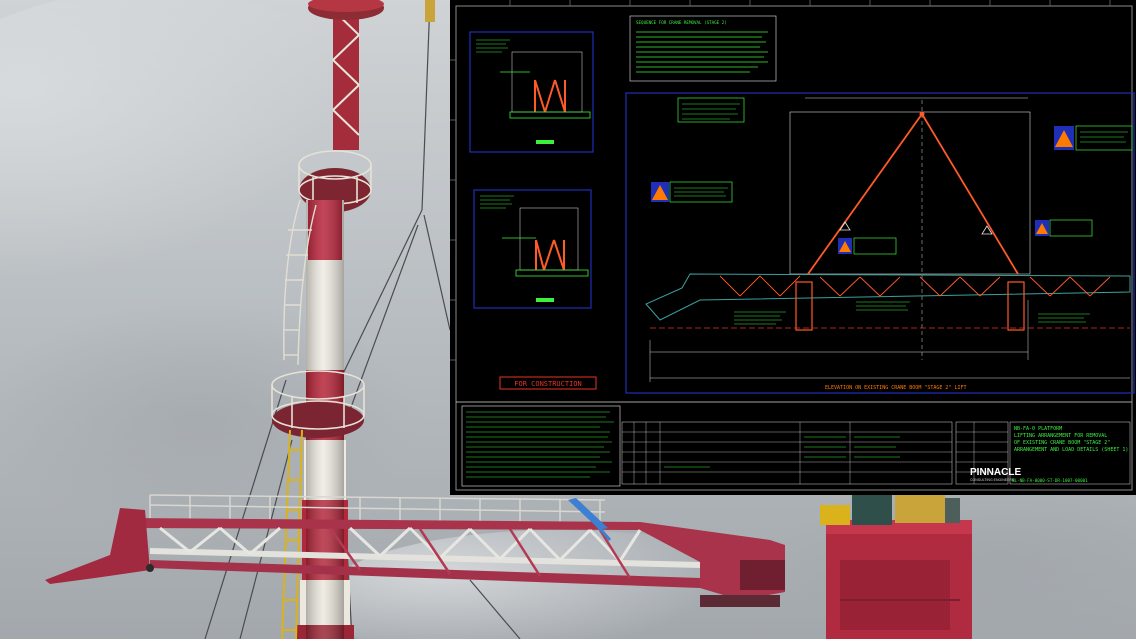 The image size is (1136, 639). I want to click on svg-text: FOR CONSTRUCTION, so click(547, 384).